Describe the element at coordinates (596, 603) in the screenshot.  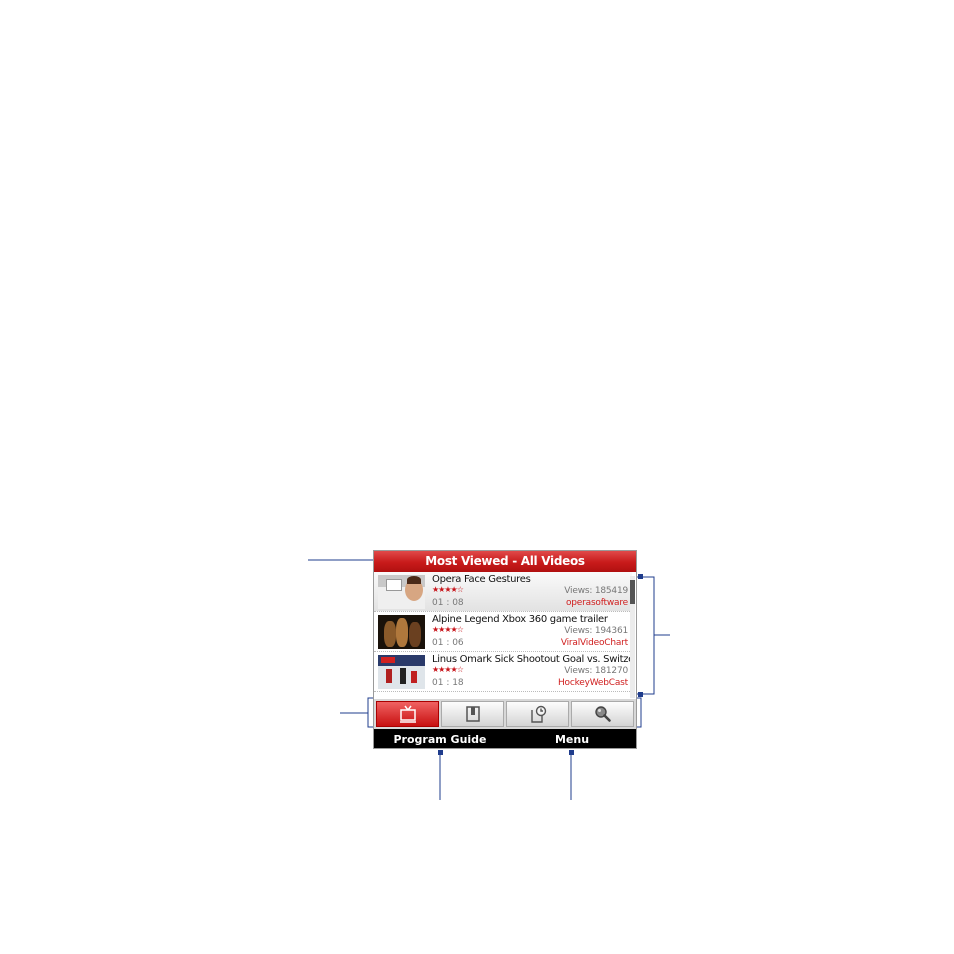
I see `video-author: operasoftware` at that location.